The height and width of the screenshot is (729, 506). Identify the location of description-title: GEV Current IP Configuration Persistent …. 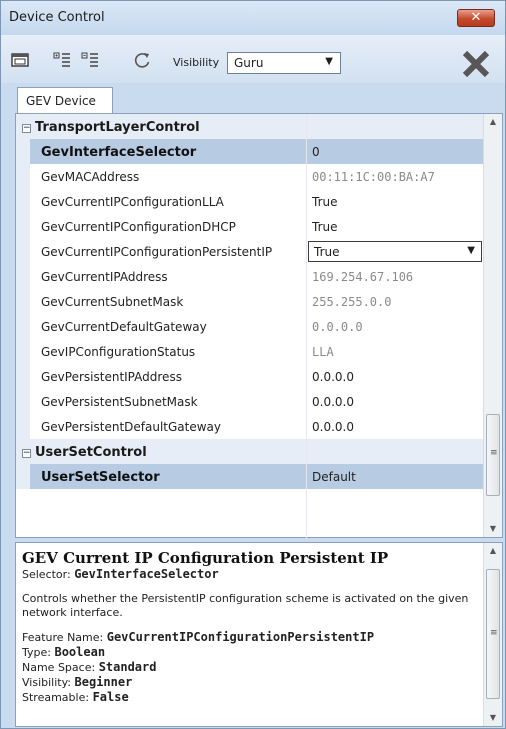
(205, 558).